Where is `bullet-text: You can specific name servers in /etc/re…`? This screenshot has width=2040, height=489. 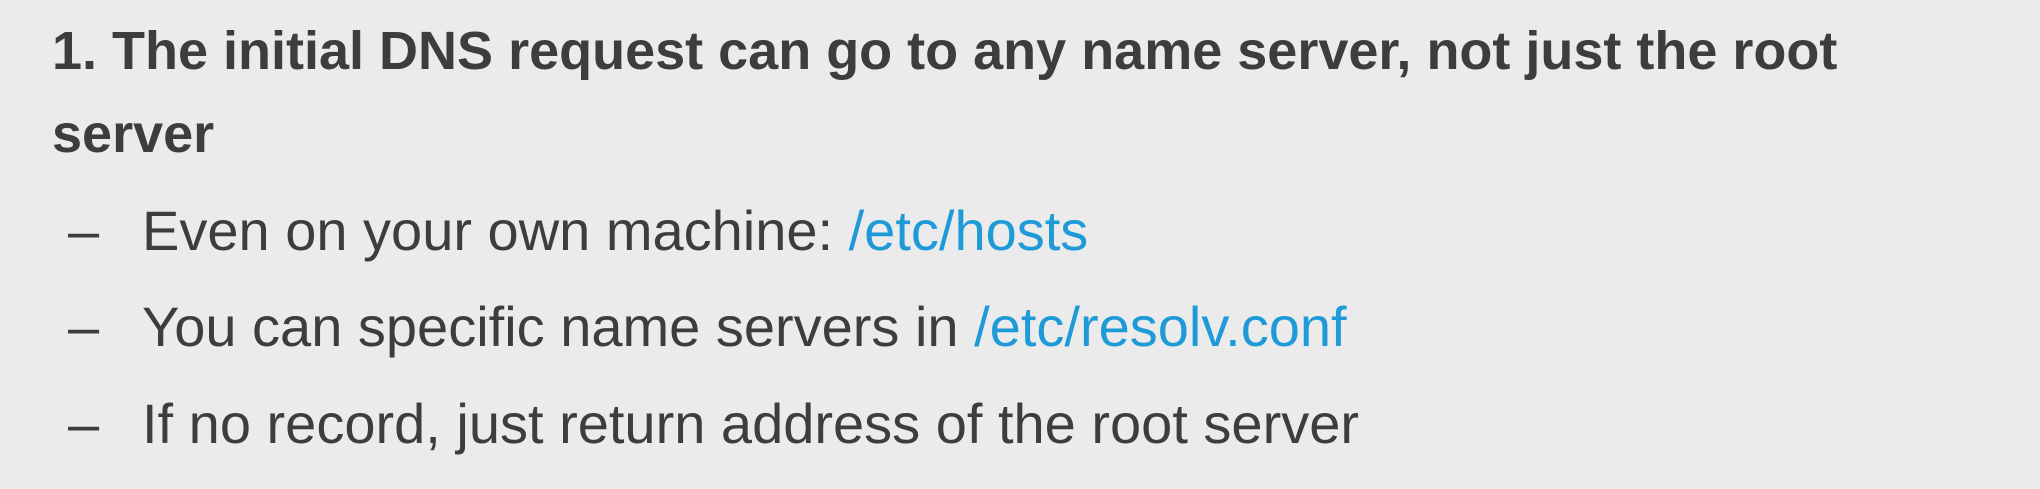 bullet-text: You can specific name servers in /etc/re… is located at coordinates (744, 327).